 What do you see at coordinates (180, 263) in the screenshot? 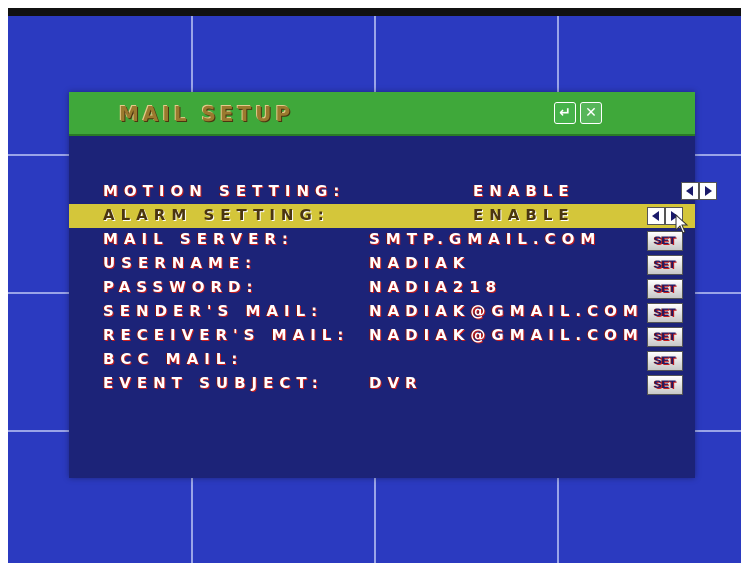
I see `row-label: USERNAME:` at bounding box center [180, 263].